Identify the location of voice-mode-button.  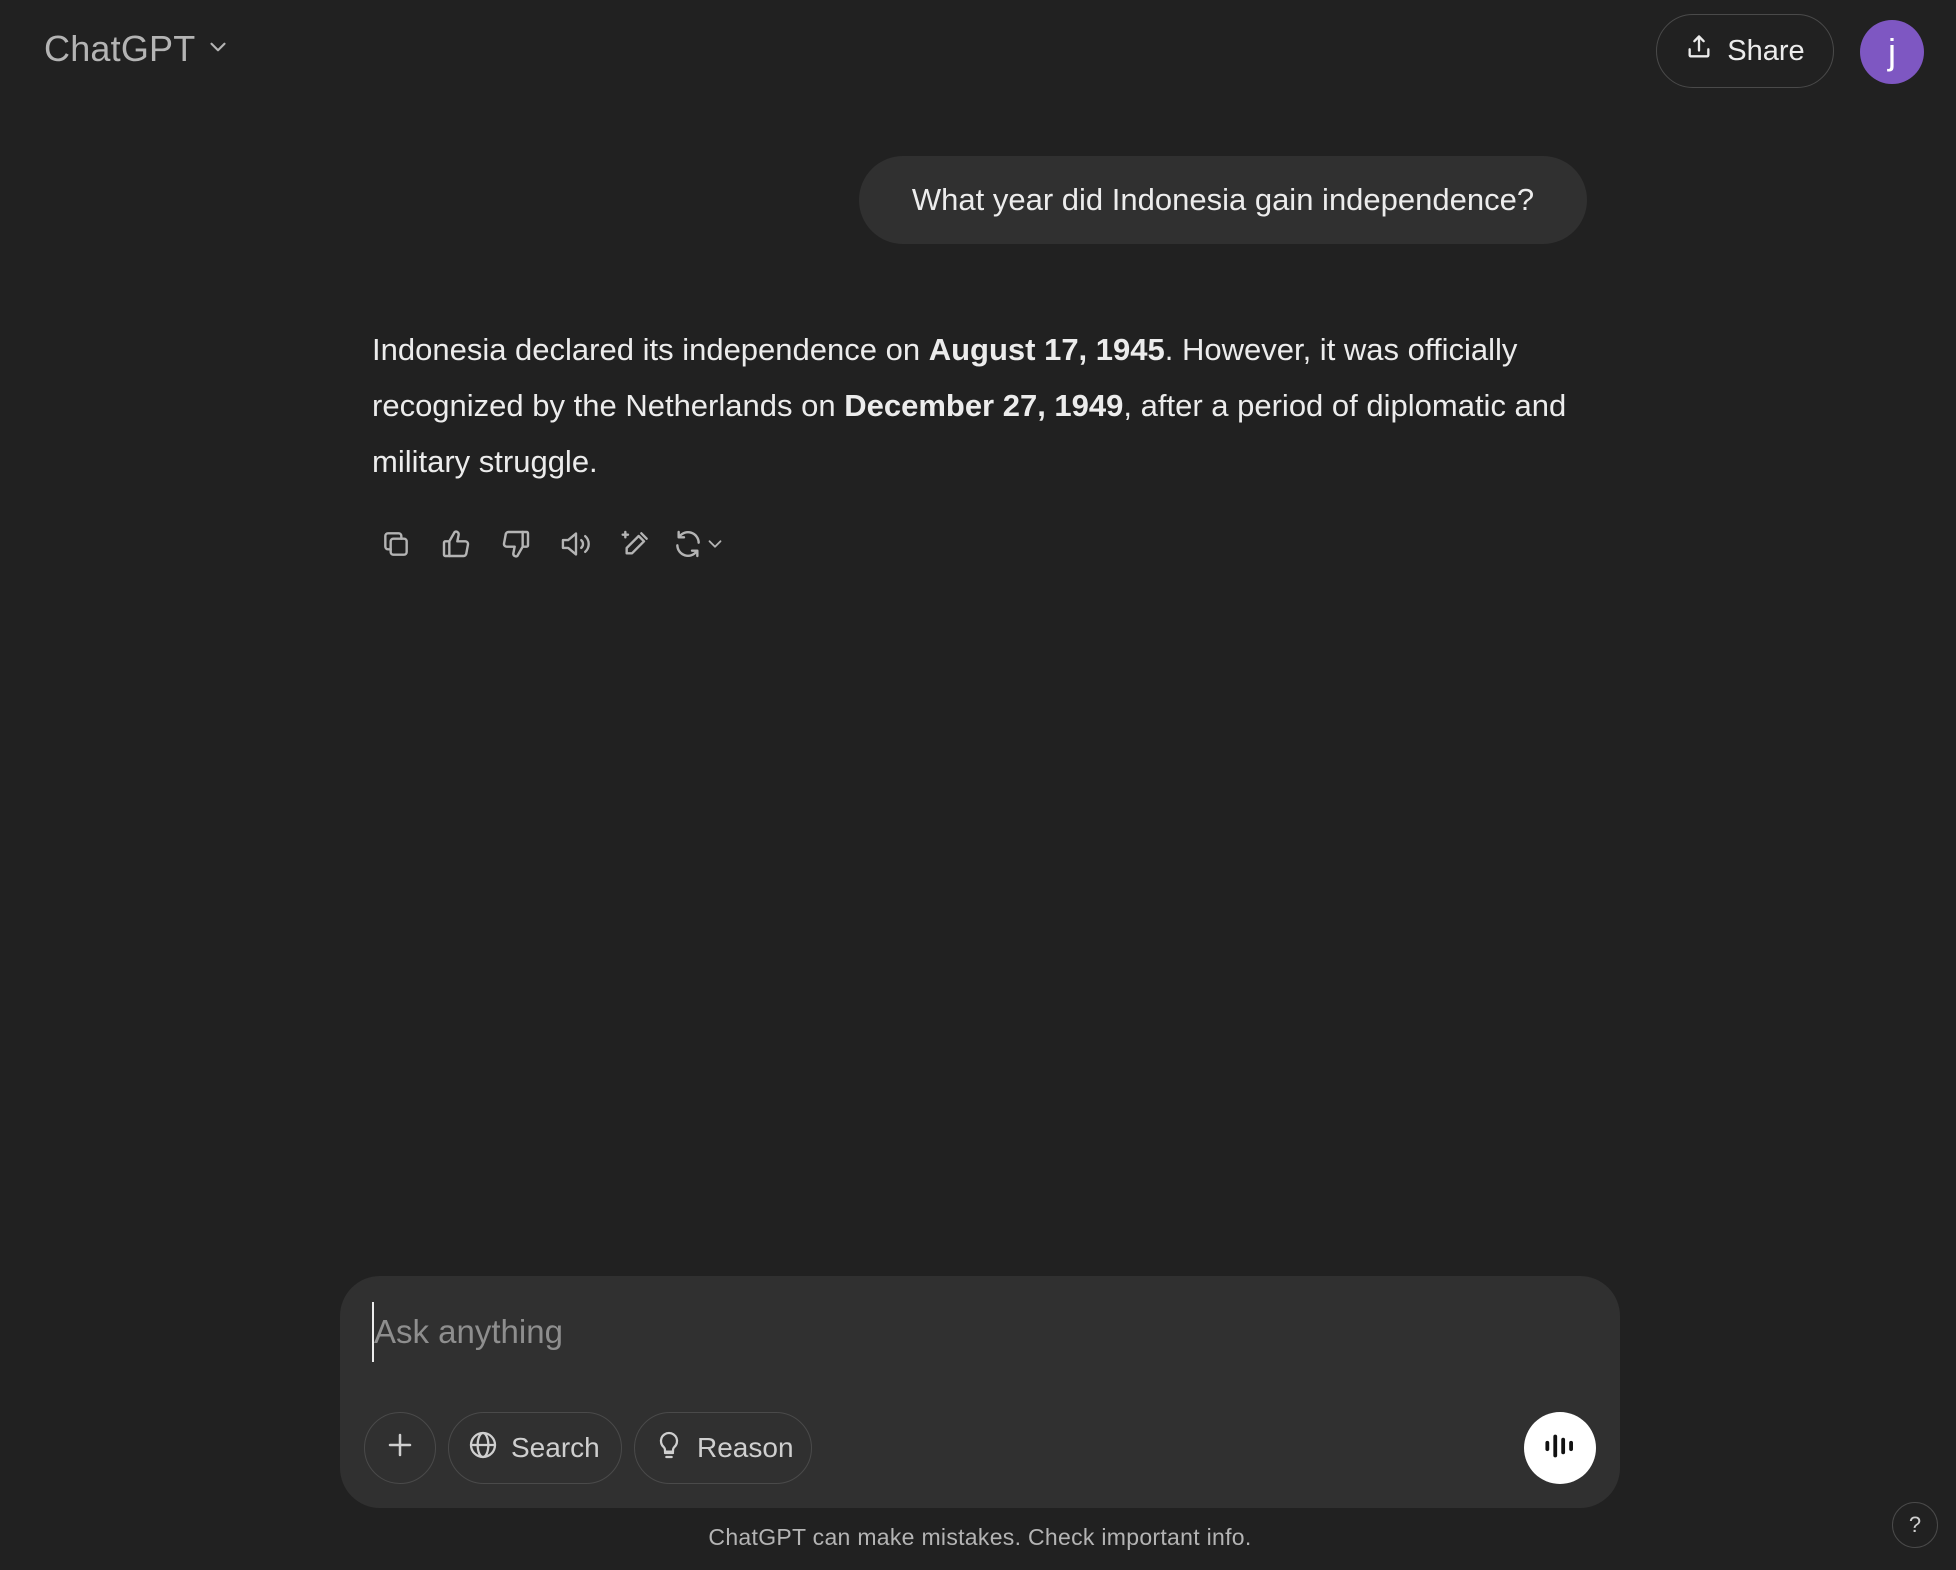
(1560, 1448).